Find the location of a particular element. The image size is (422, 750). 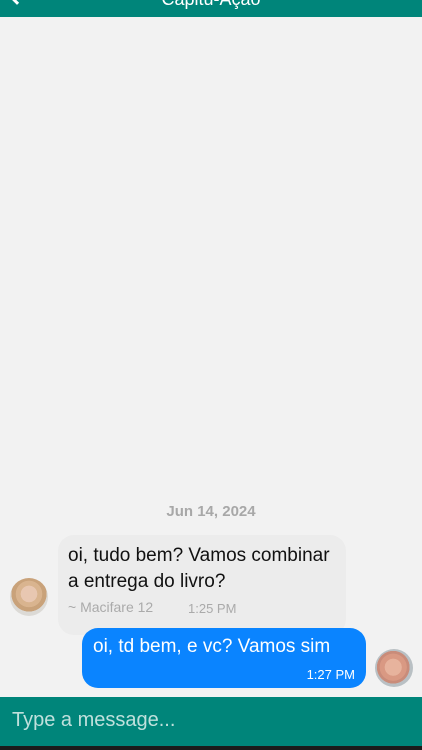

header-bar: Capitu-Ação is located at coordinates (211, 8).